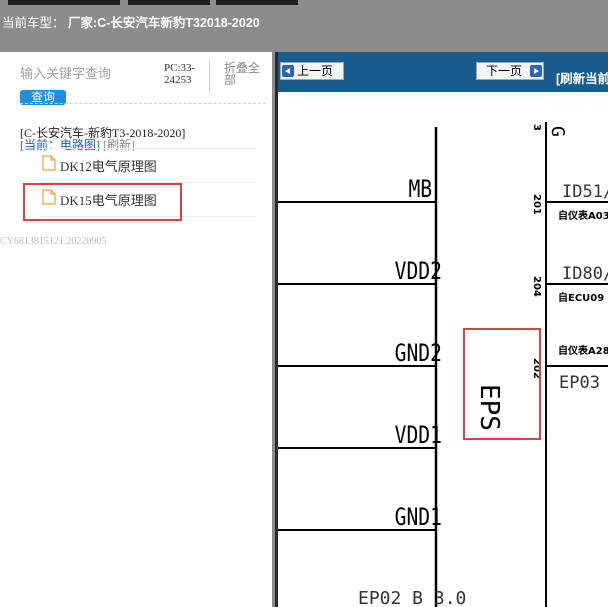  I want to click on pin-label: GND2, so click(418, 353).